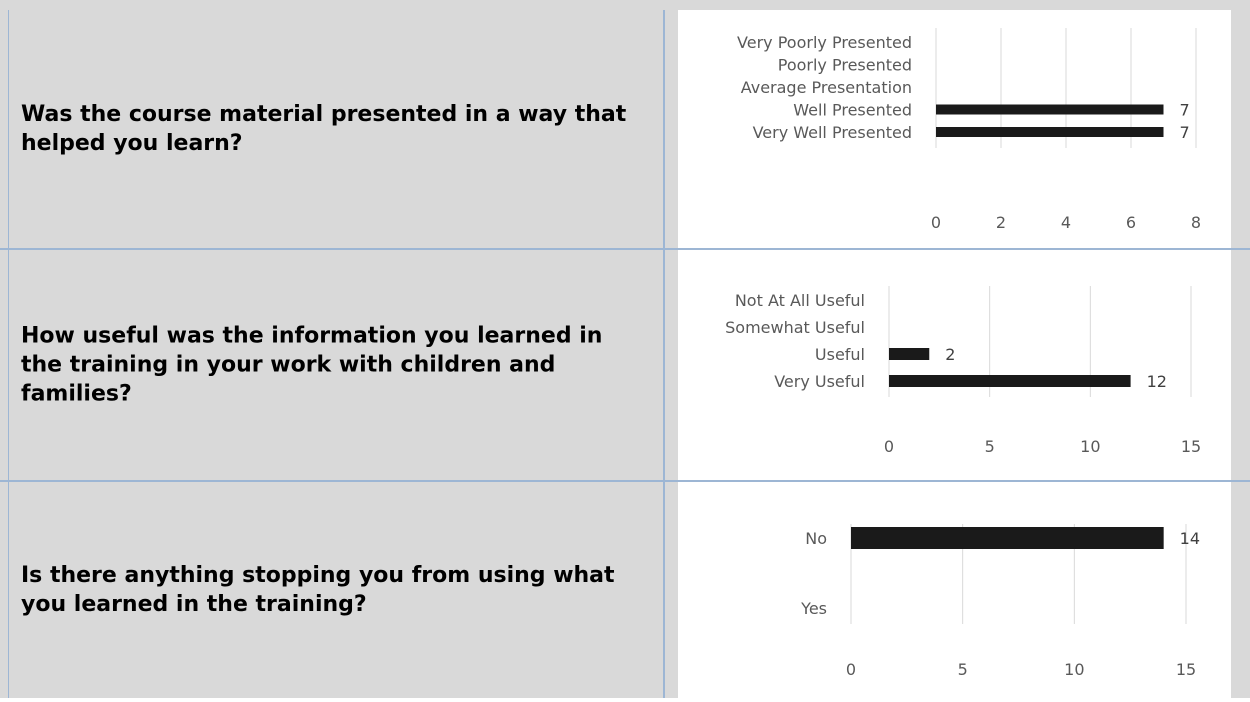 The height and width of the screenshot is (702, 1250). Describe the element at coordinates (832, 132) in the screenshot. I see `category-label: Very Well Presented` at that location.